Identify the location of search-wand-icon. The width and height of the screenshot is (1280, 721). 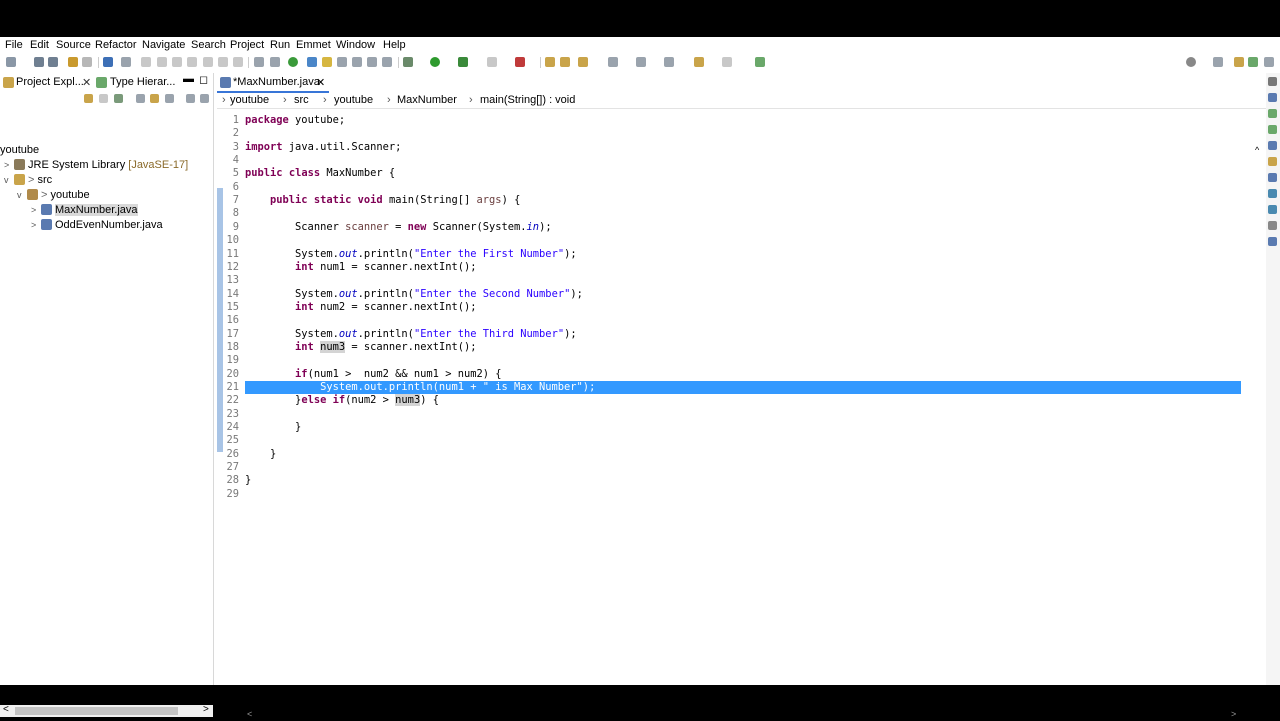
(583, 62).